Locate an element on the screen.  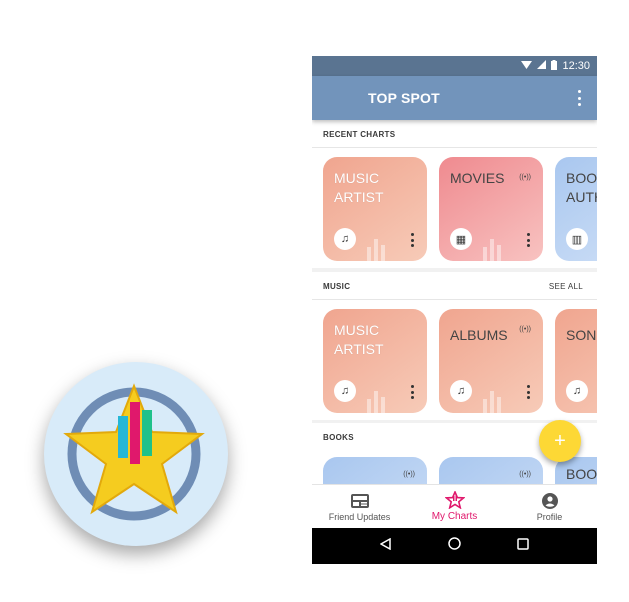
card-label: MOVIES is located at coordinates (477, 178).